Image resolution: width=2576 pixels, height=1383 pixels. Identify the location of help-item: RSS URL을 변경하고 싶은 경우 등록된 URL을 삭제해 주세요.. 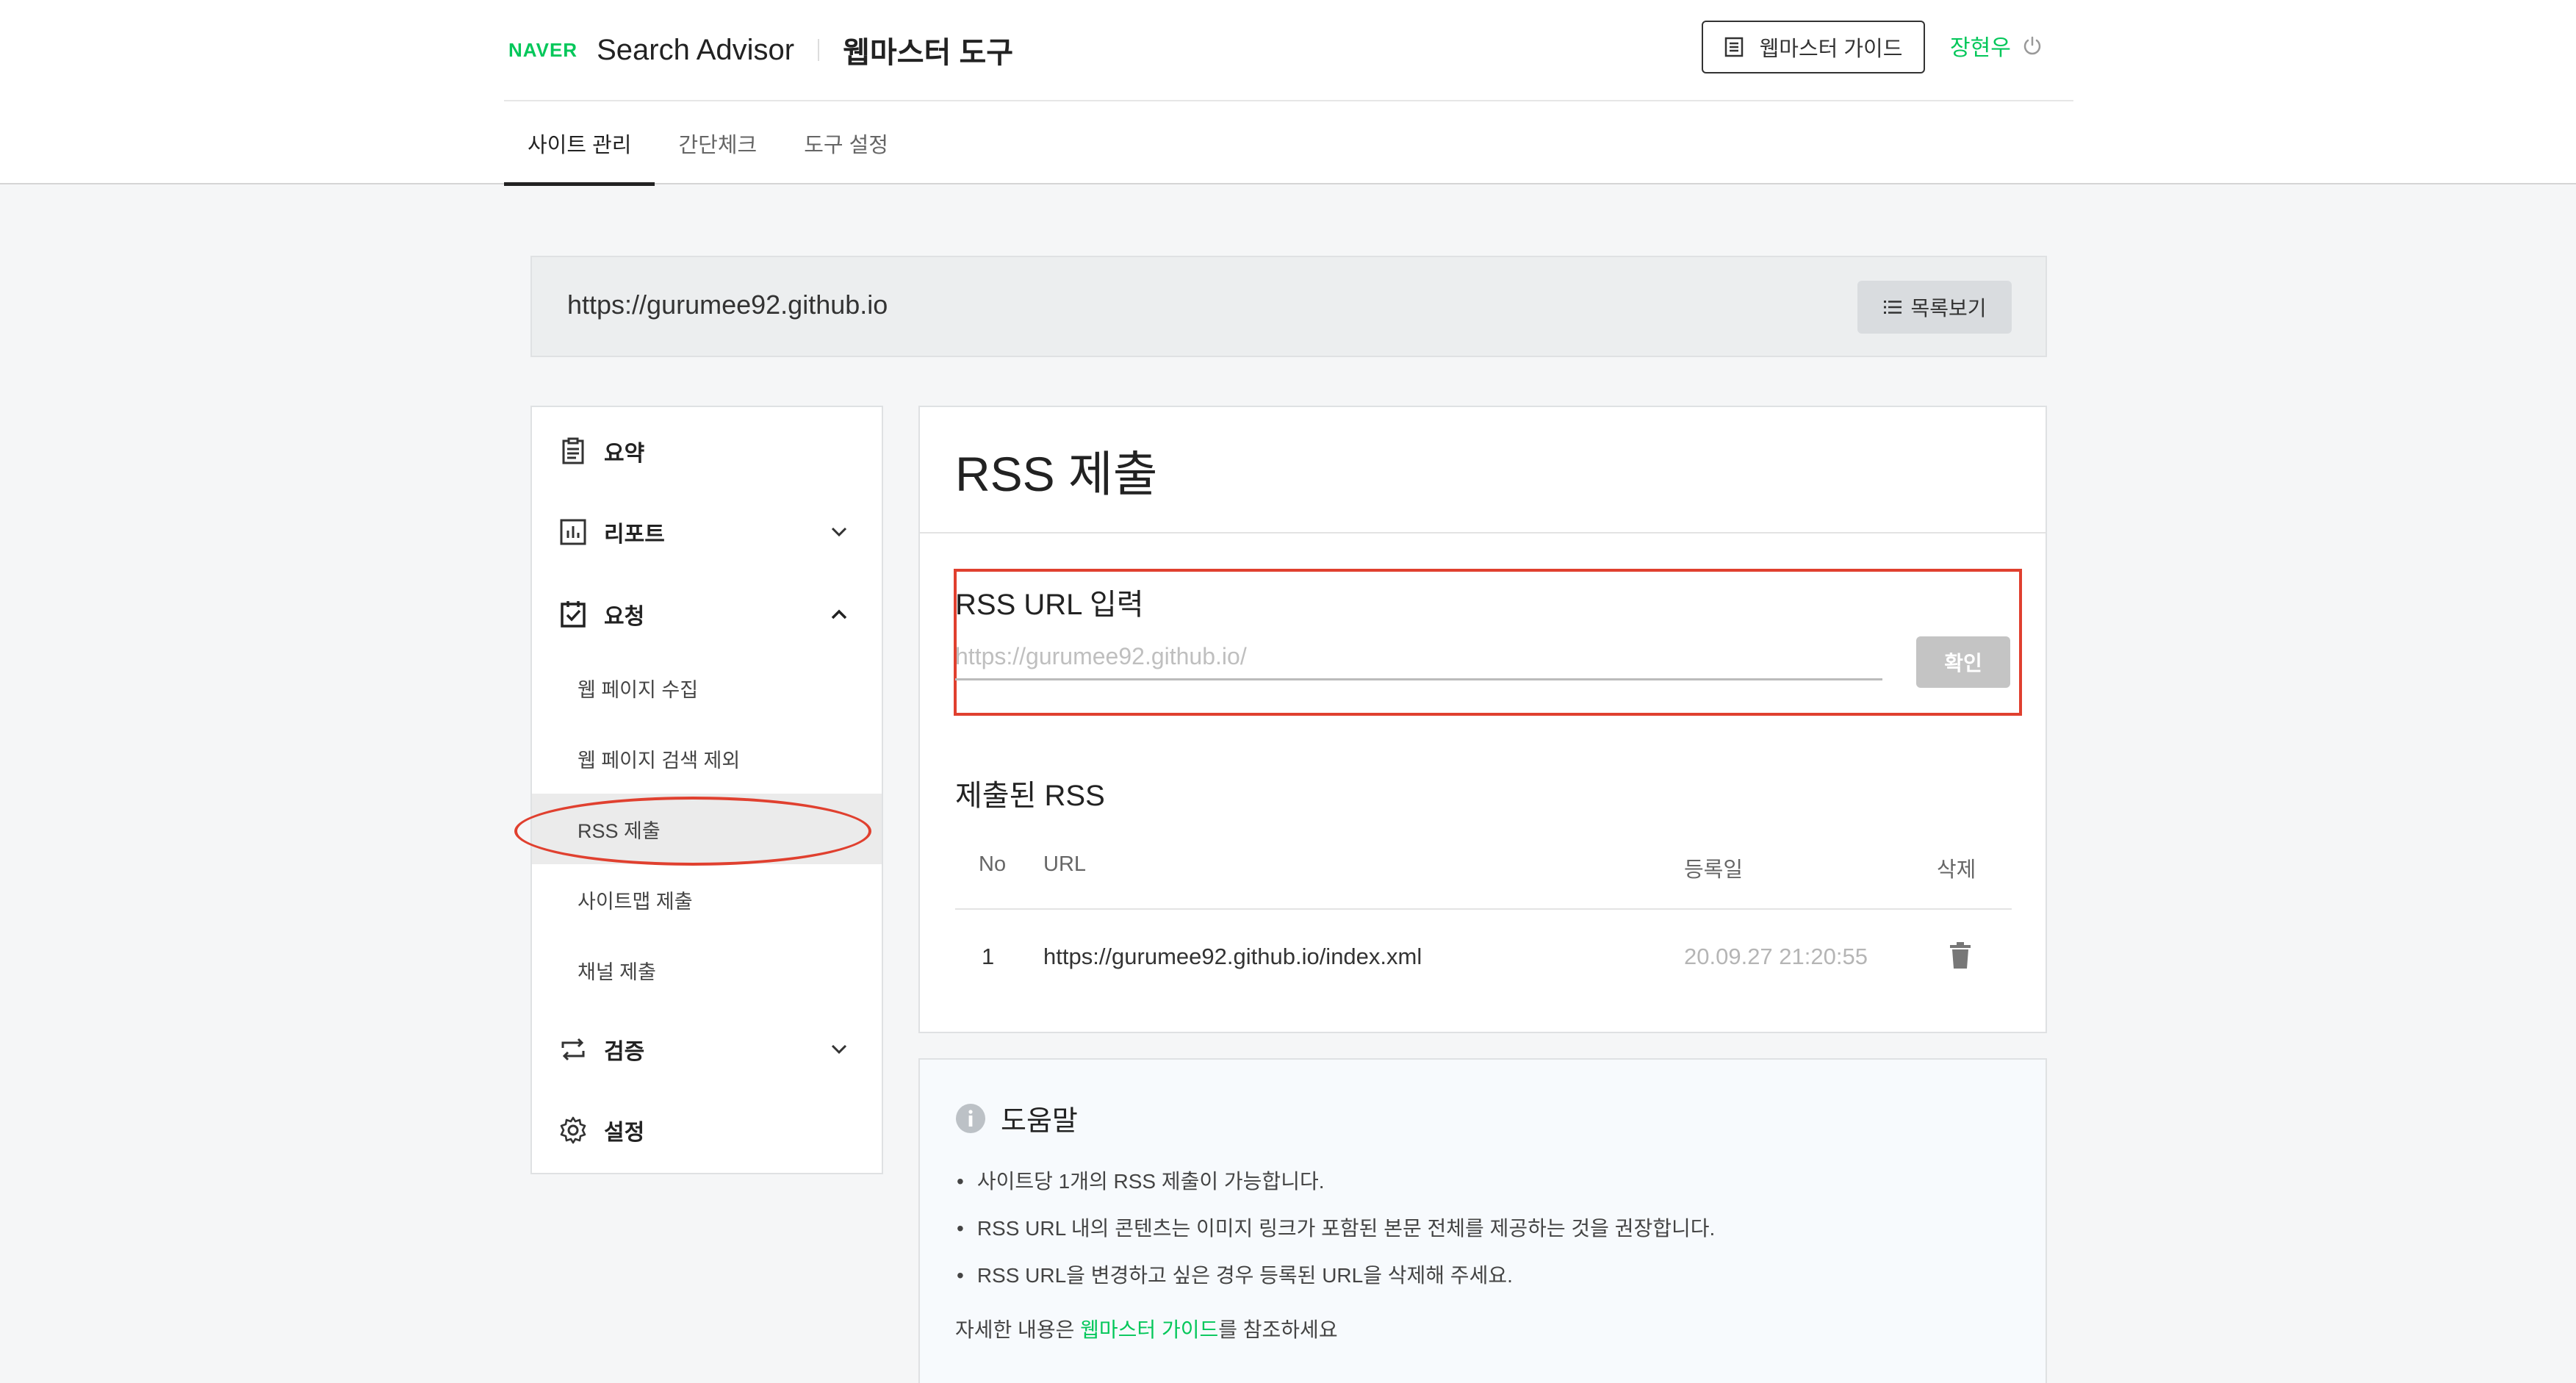
(1235, 1274).